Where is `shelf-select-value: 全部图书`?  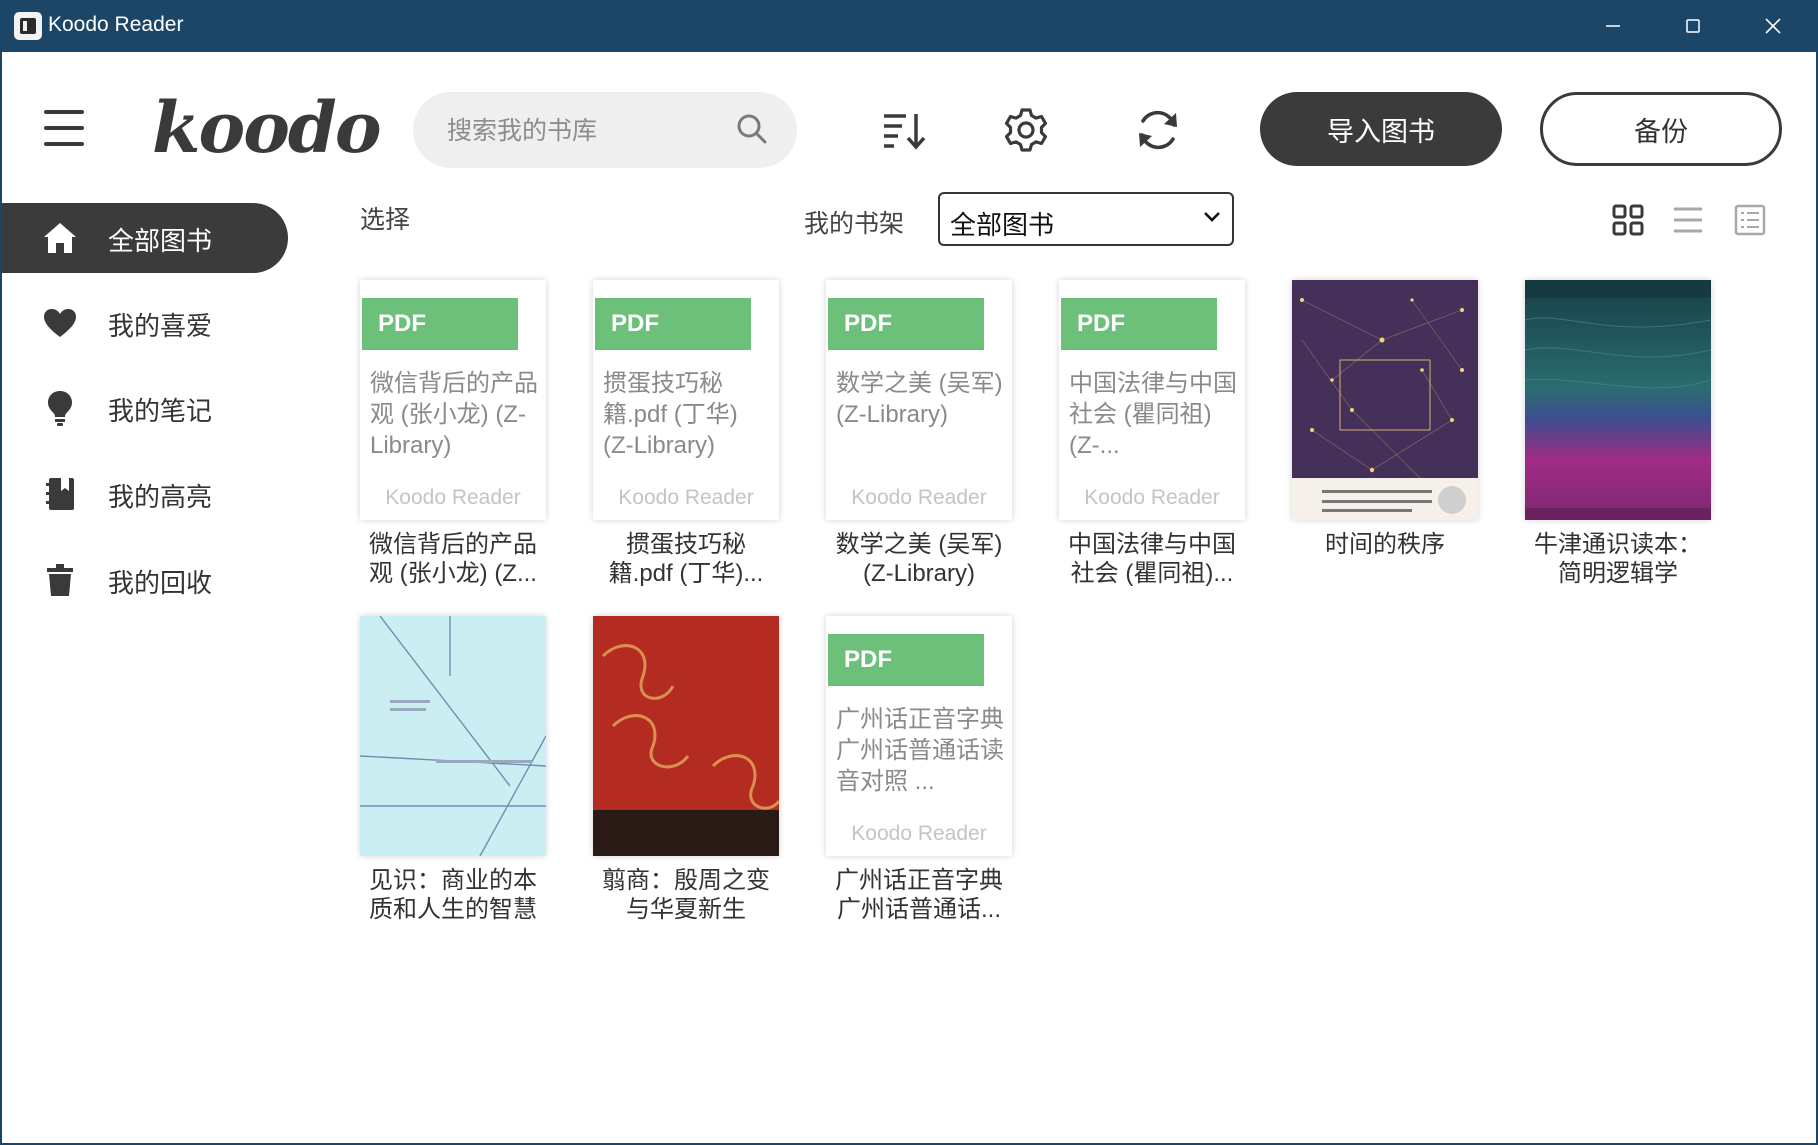
shelf-select-value: 全部图书 is located at coordinates (1002, 226).